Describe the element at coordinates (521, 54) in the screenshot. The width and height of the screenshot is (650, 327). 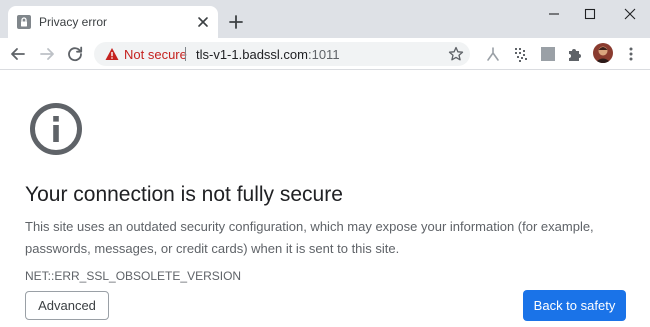
I see `dots-grid-icon` at that location.